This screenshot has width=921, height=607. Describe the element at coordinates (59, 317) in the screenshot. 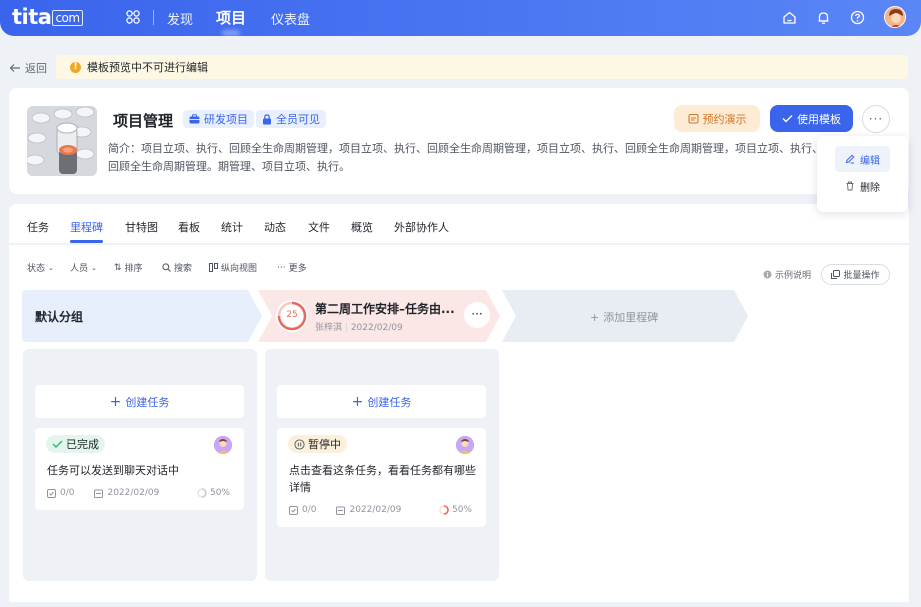

I see `default-group-title: 默认分组` at that location.